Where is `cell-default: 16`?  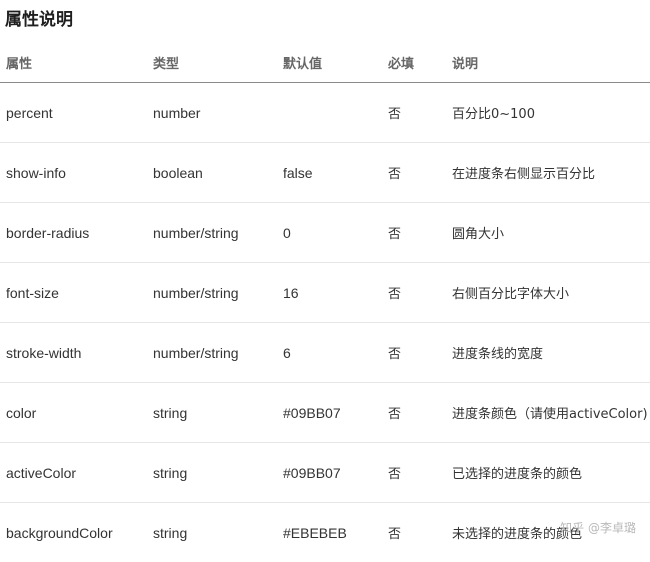 cell-default: 16 is located at coordinates (291, 292).